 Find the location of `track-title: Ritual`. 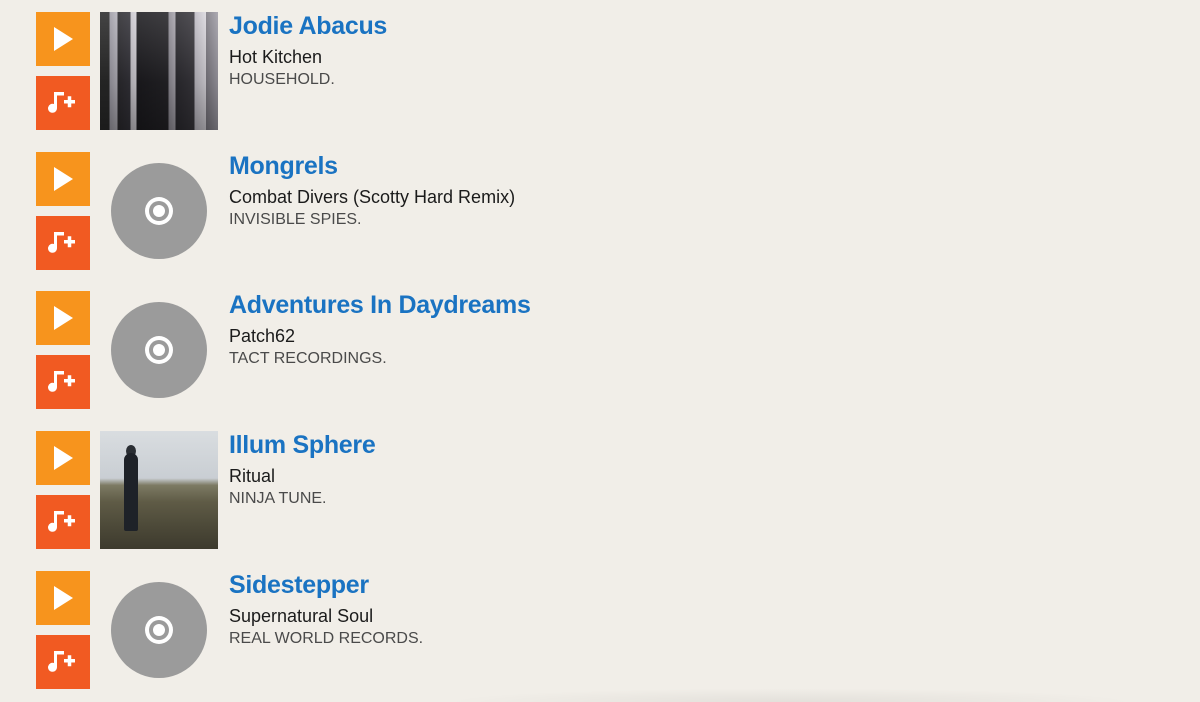

track-title: Ritual is located at coordinates (252, 476).